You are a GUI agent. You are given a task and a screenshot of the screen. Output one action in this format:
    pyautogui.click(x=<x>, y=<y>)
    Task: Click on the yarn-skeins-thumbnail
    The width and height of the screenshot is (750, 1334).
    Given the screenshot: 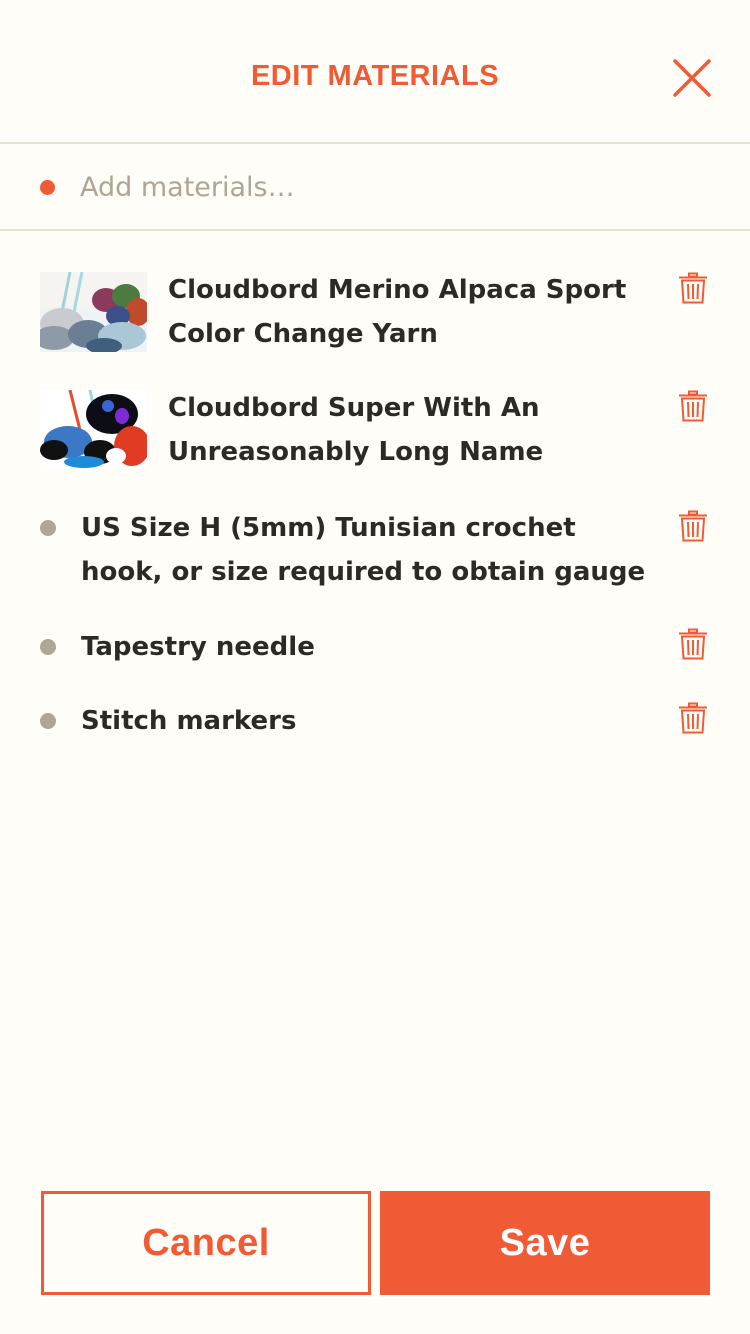 What is the action you would take?
    pyautogui.click(x=93, y=312)
    